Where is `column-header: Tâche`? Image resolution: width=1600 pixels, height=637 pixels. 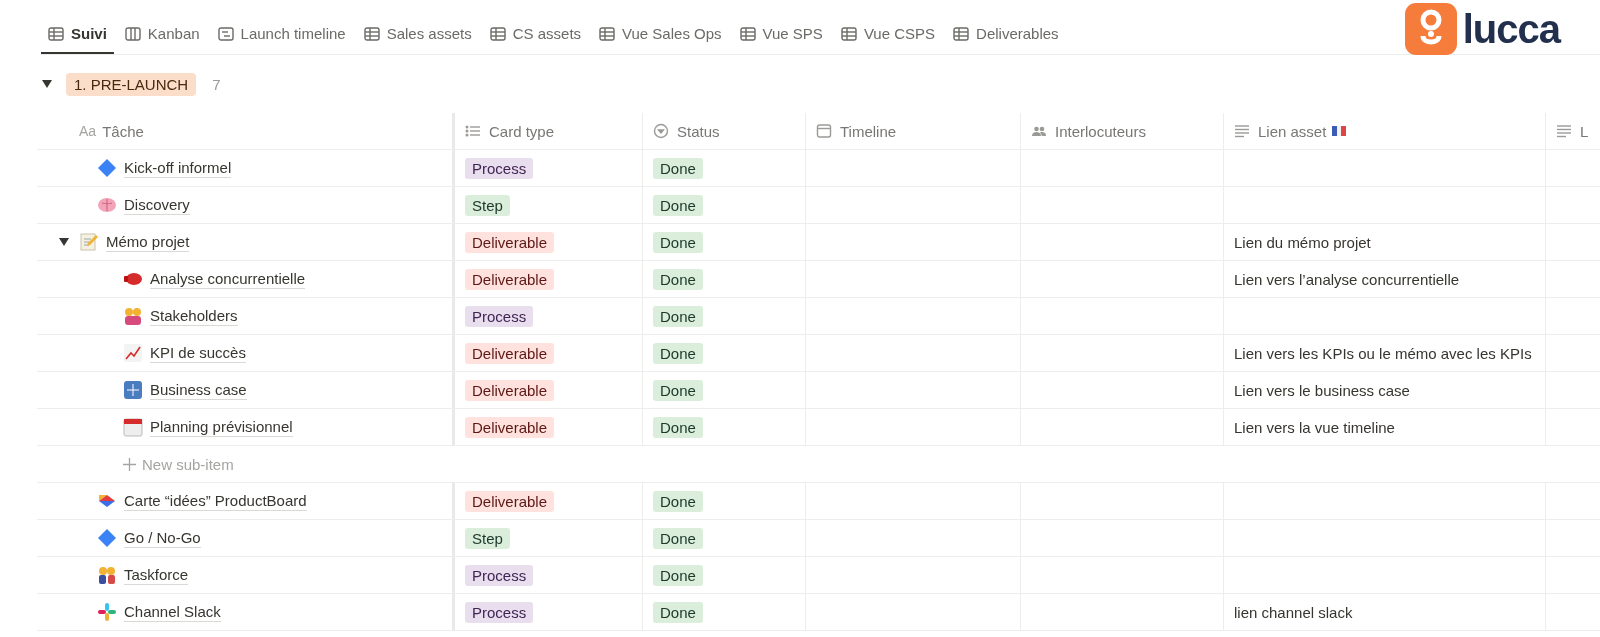 column-header: Tâche is located at coordinates (123, 131).